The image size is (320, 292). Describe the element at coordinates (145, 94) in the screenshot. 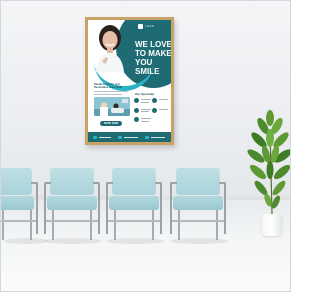

I see `specialty-title: Our Specialty` at that location.